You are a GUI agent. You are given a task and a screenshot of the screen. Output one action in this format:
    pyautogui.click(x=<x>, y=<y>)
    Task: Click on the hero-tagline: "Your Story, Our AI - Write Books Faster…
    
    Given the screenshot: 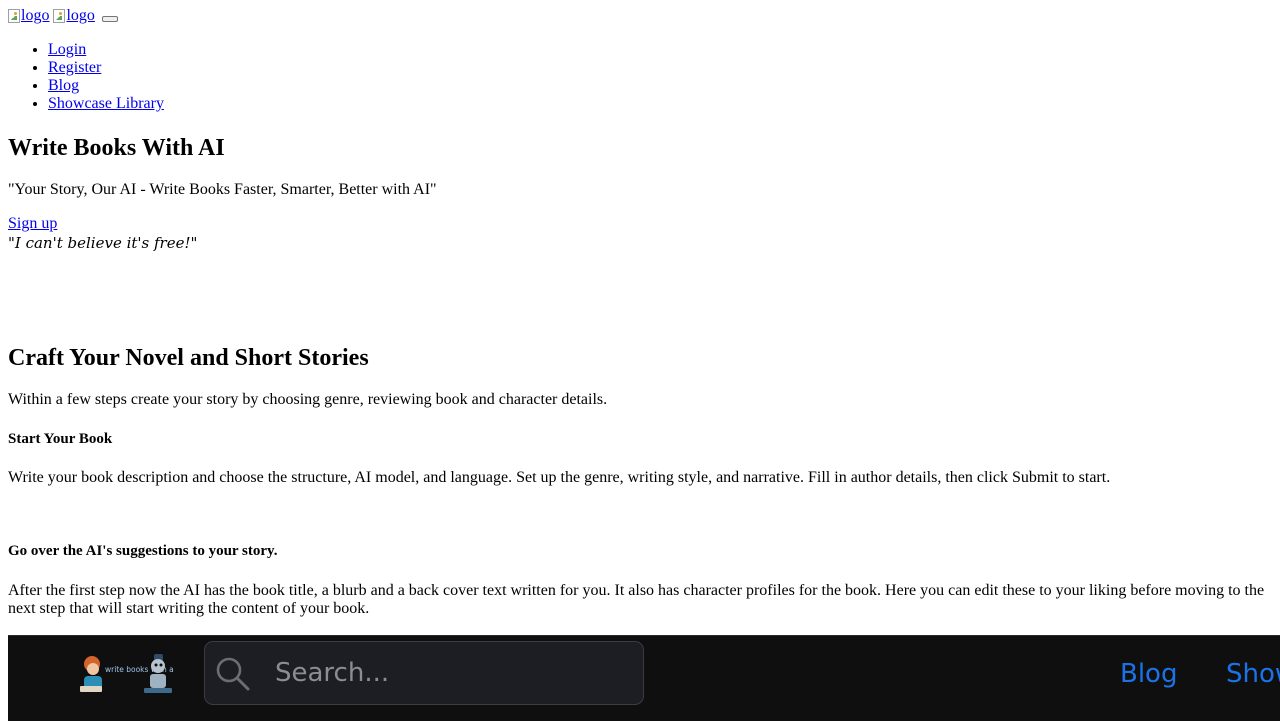 What is the action you would take?
    pyautogui.click(x=222, y=189)
    